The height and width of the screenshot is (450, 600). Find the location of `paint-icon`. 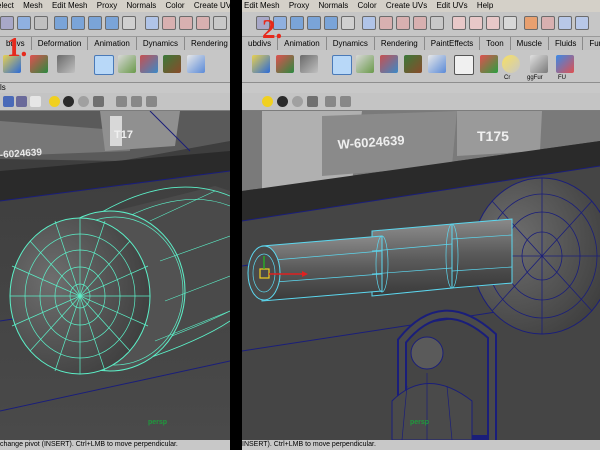

paint-icon is located at coordinates (464, 65).